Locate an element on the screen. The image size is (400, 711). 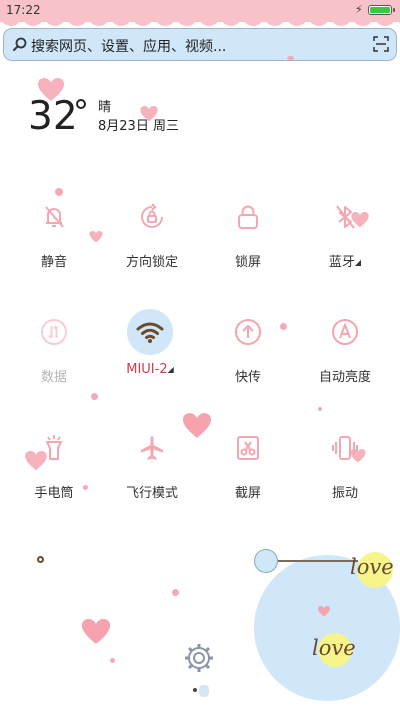
toggle-screenshot: 截屏 is located at coordinates (248, 466).